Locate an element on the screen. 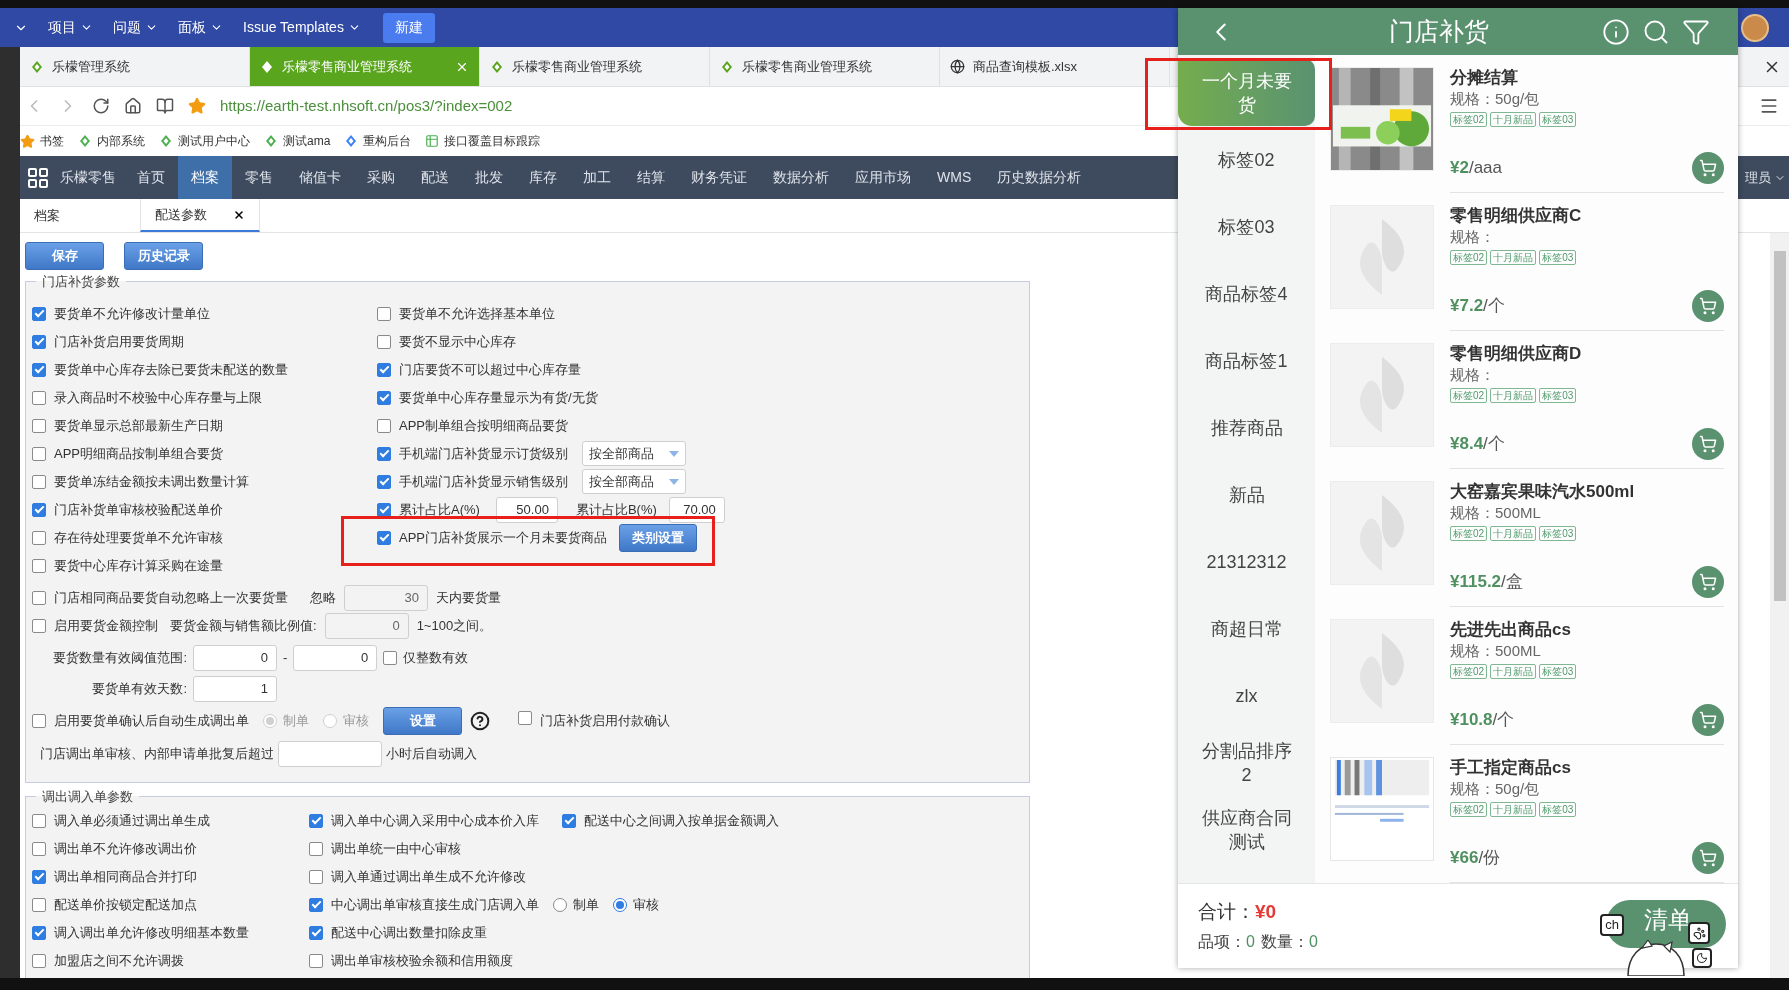 Image resolution: width=1789 pixels, height=990 pixels. nav-tab: 应用市场 is located at coordinates (883, 177).